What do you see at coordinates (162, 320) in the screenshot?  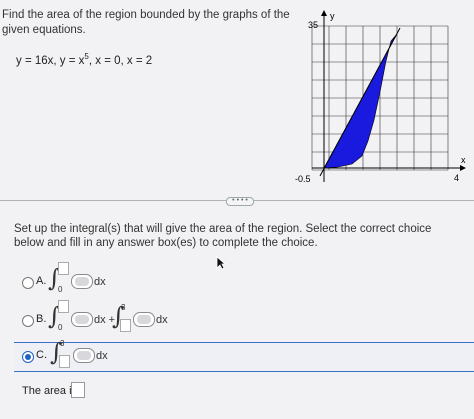 I see `choice-b-dx: dx` at bounding box center [162, 320].